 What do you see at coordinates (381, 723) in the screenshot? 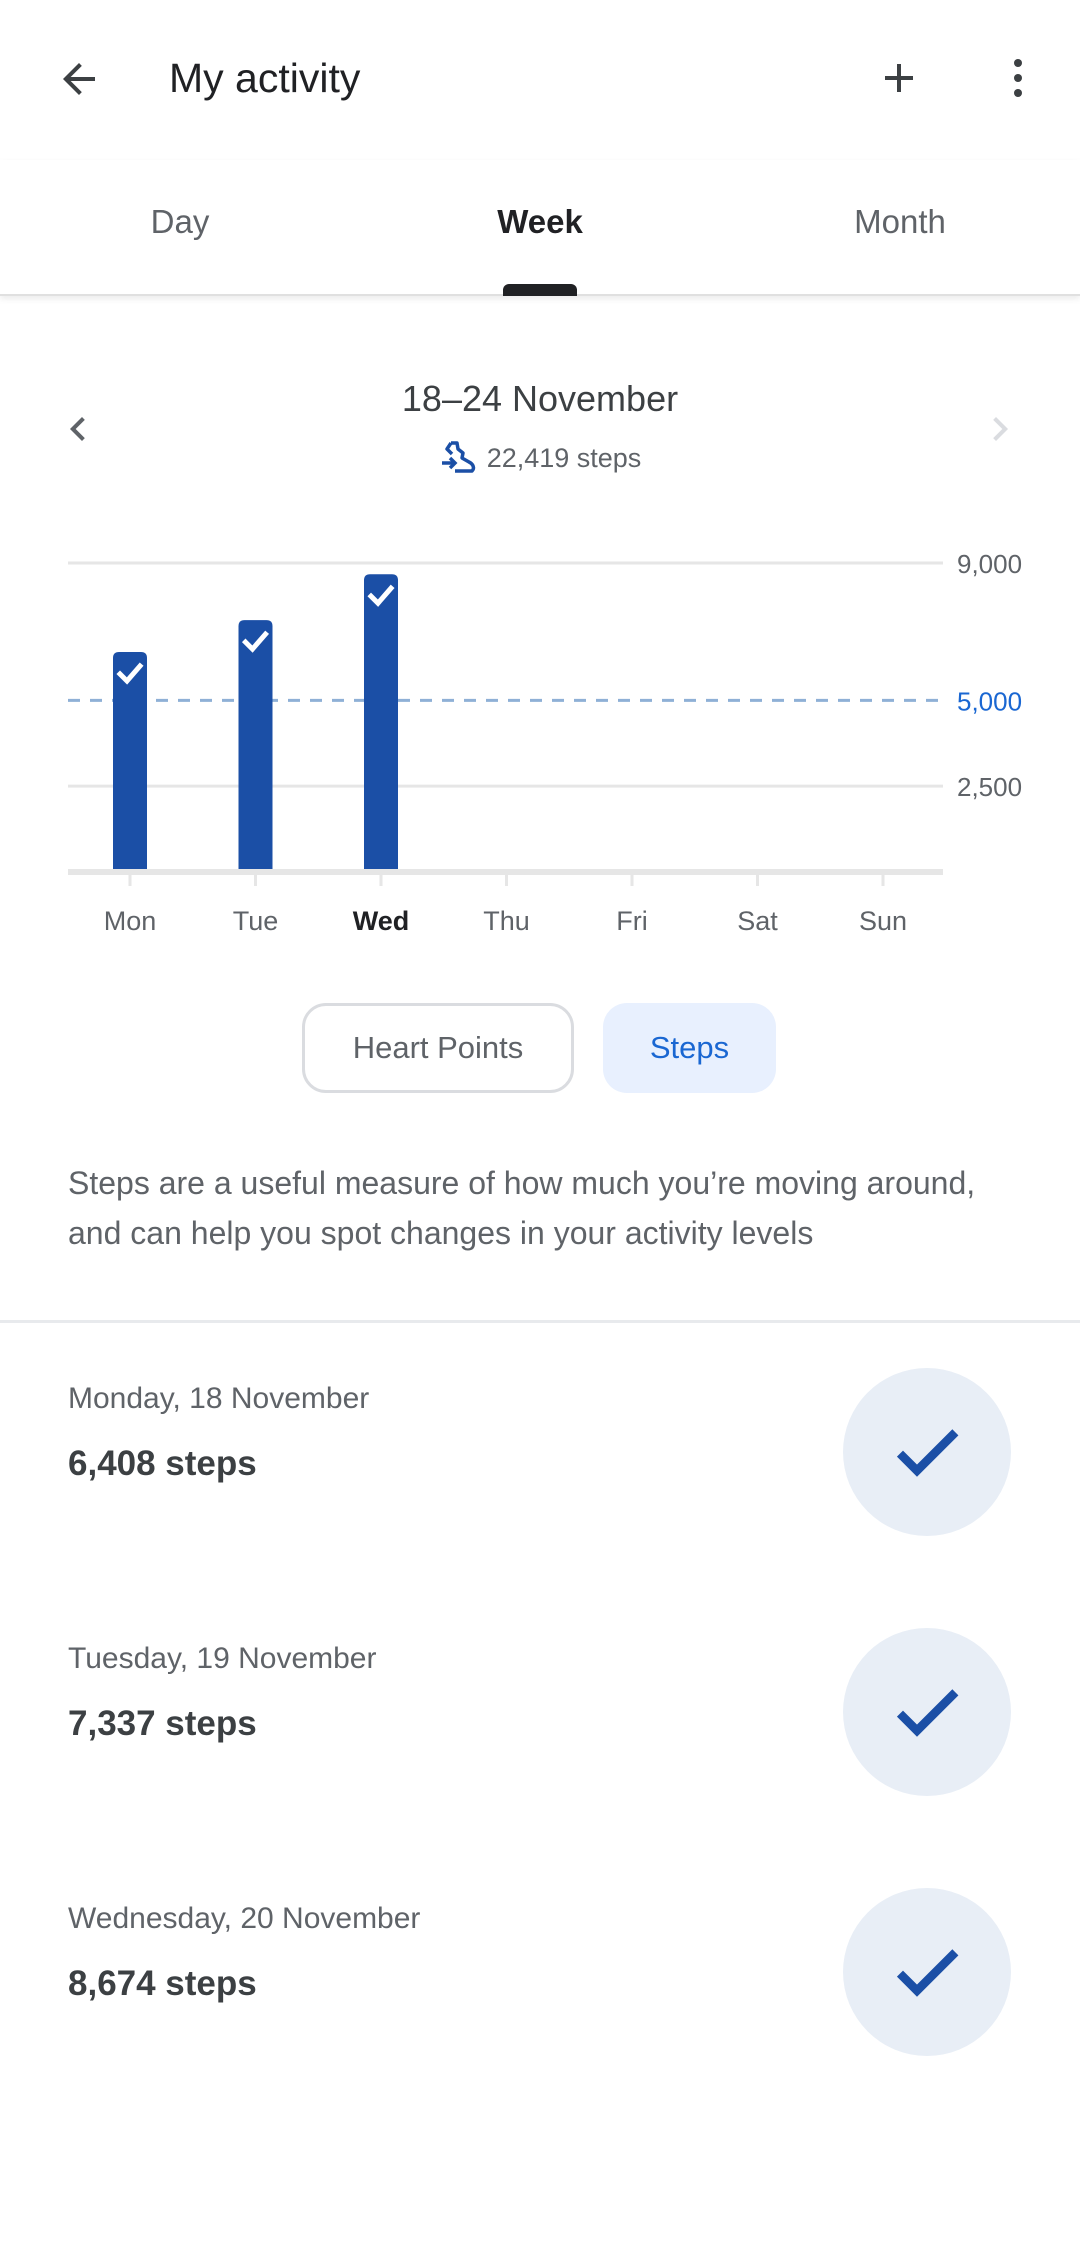
I see `bar-wed` at bounding box center [381, 723].